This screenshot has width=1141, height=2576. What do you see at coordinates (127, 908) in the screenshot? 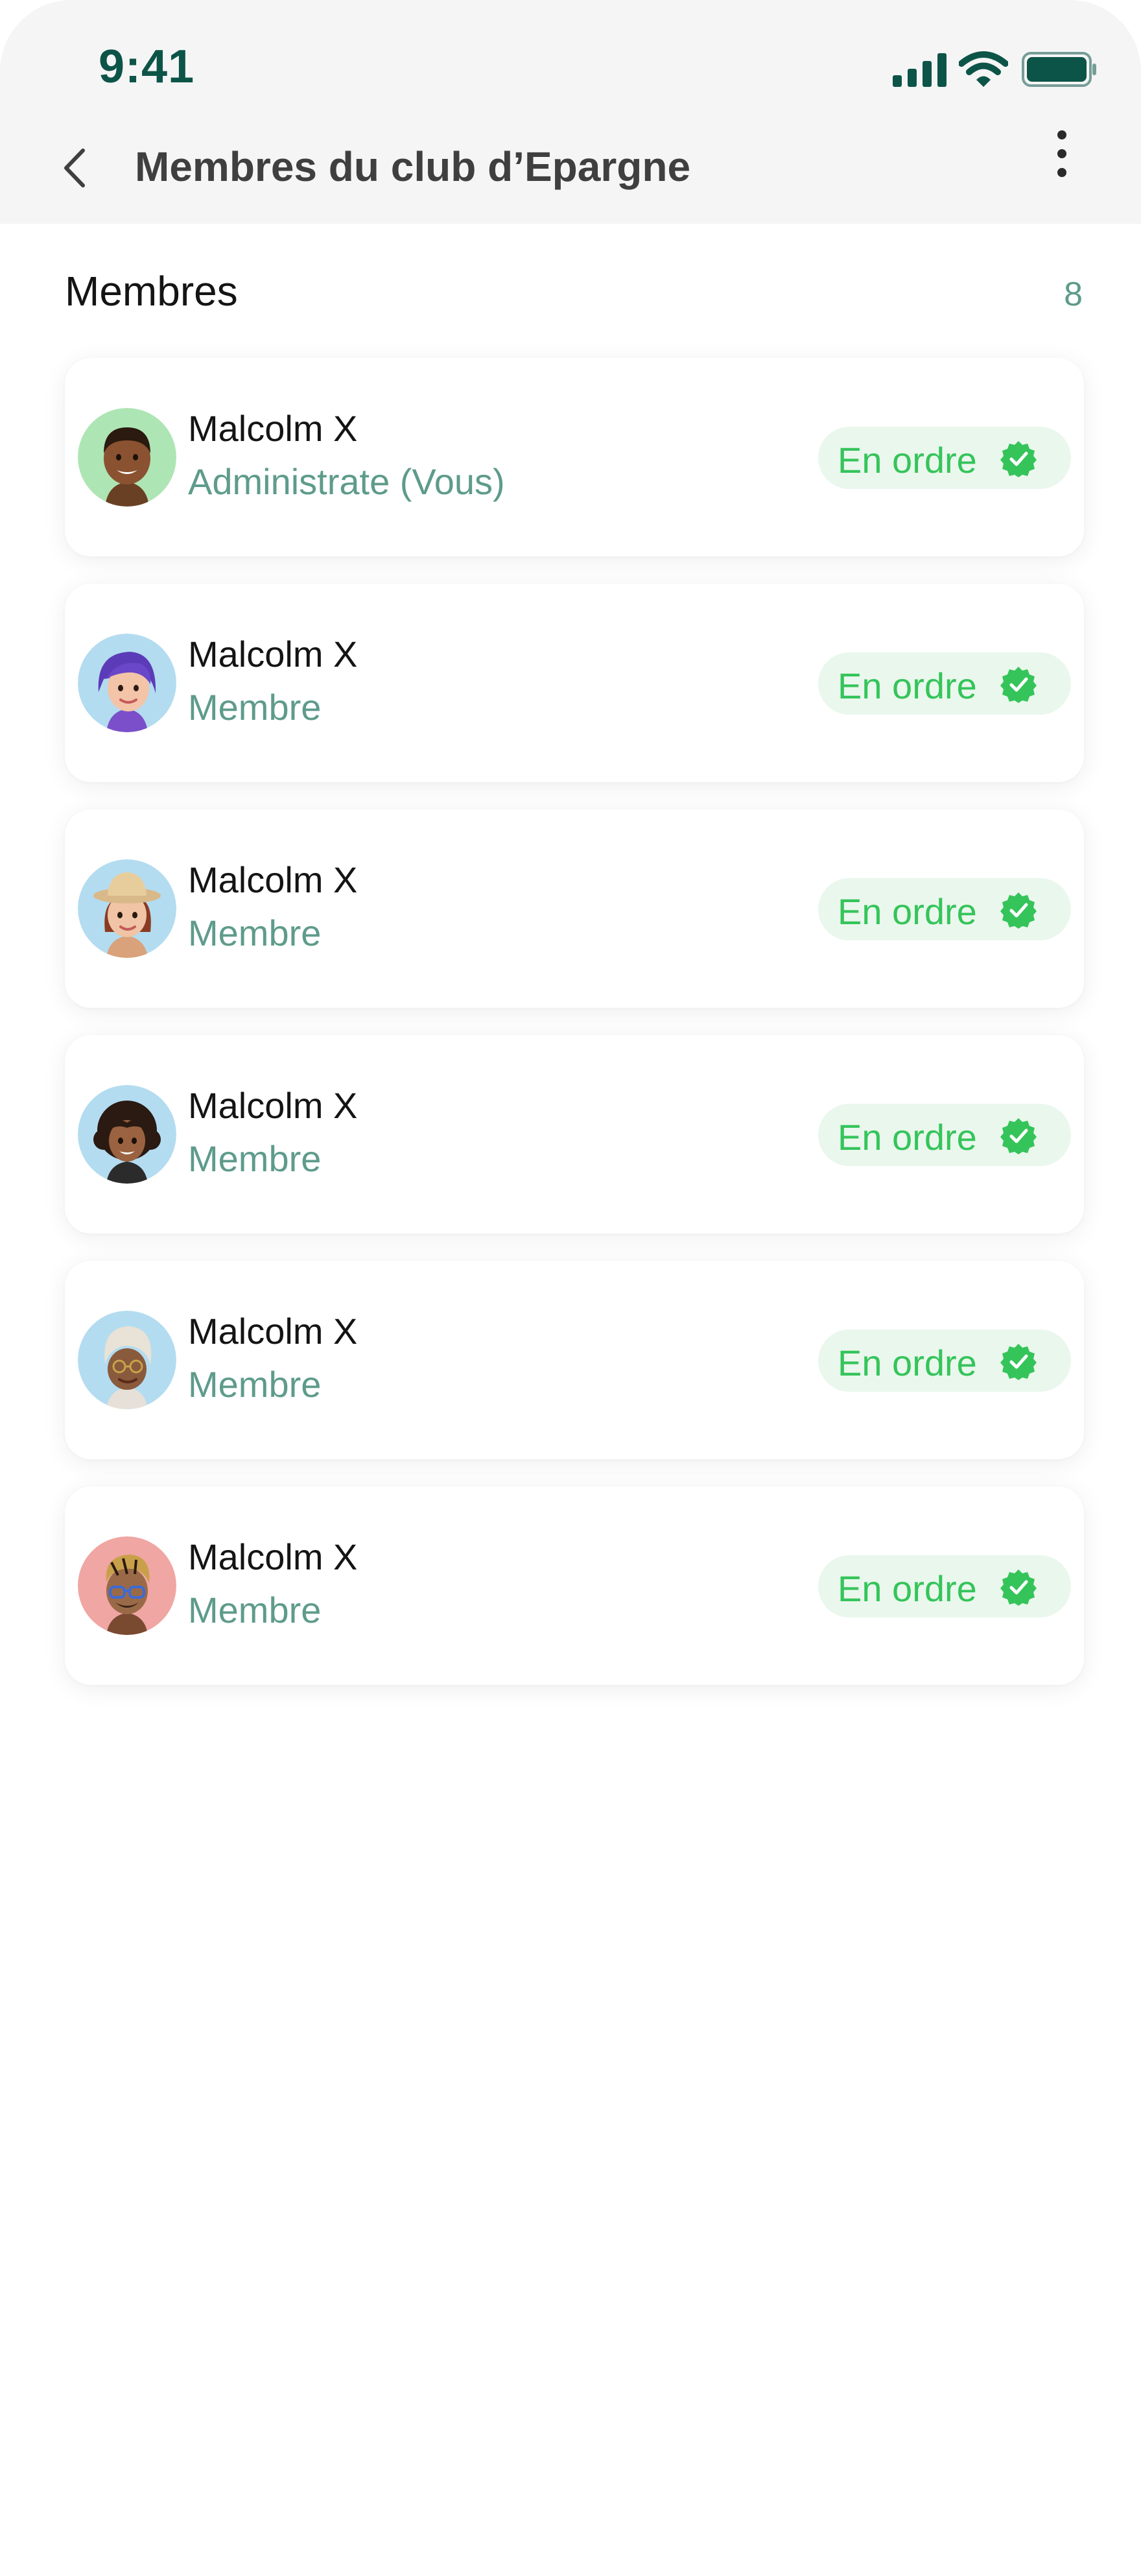
I see `hat-woman-avatar` at bounding box center [127, 908].